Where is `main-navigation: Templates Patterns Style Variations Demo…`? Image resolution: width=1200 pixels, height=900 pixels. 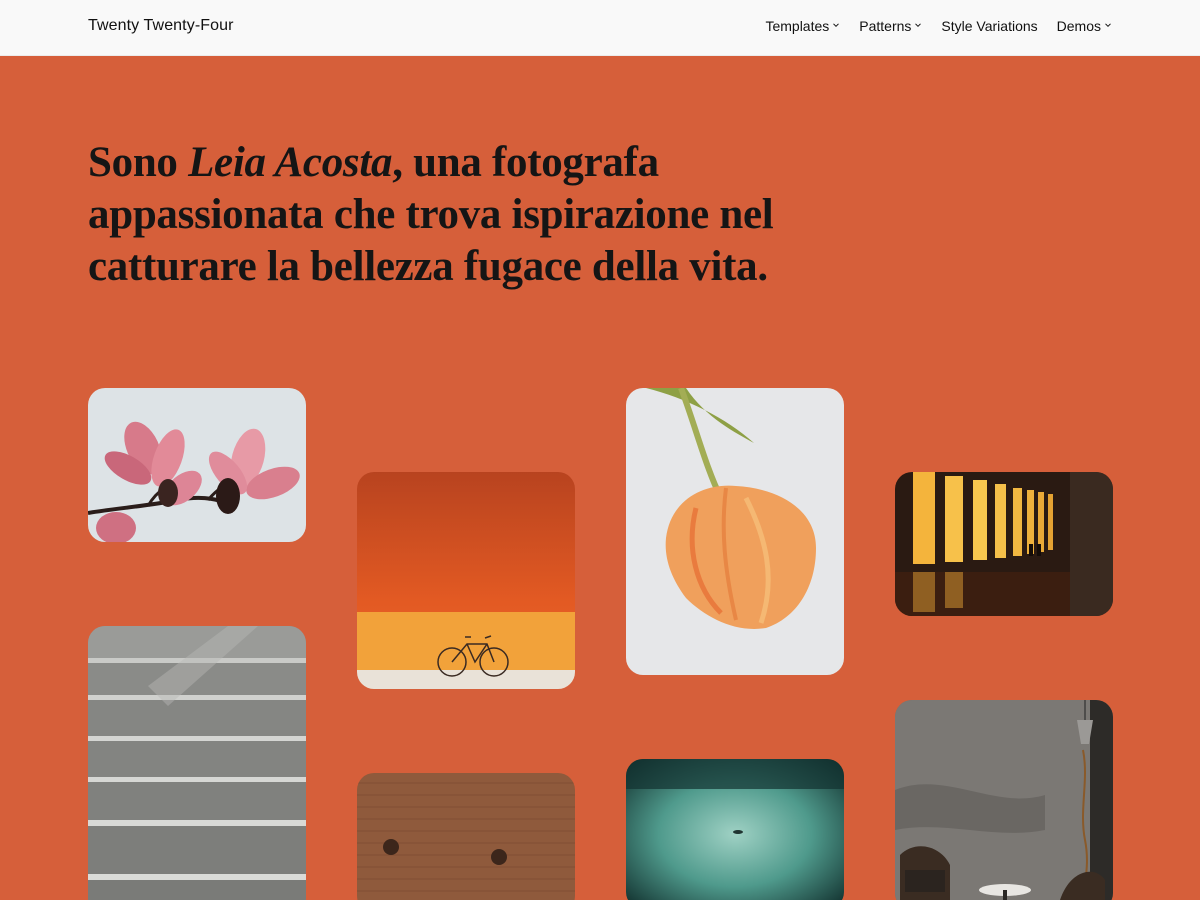
main-navigation: Templates Patterns Style Variations Demo… is located at coordinates (938, 26).